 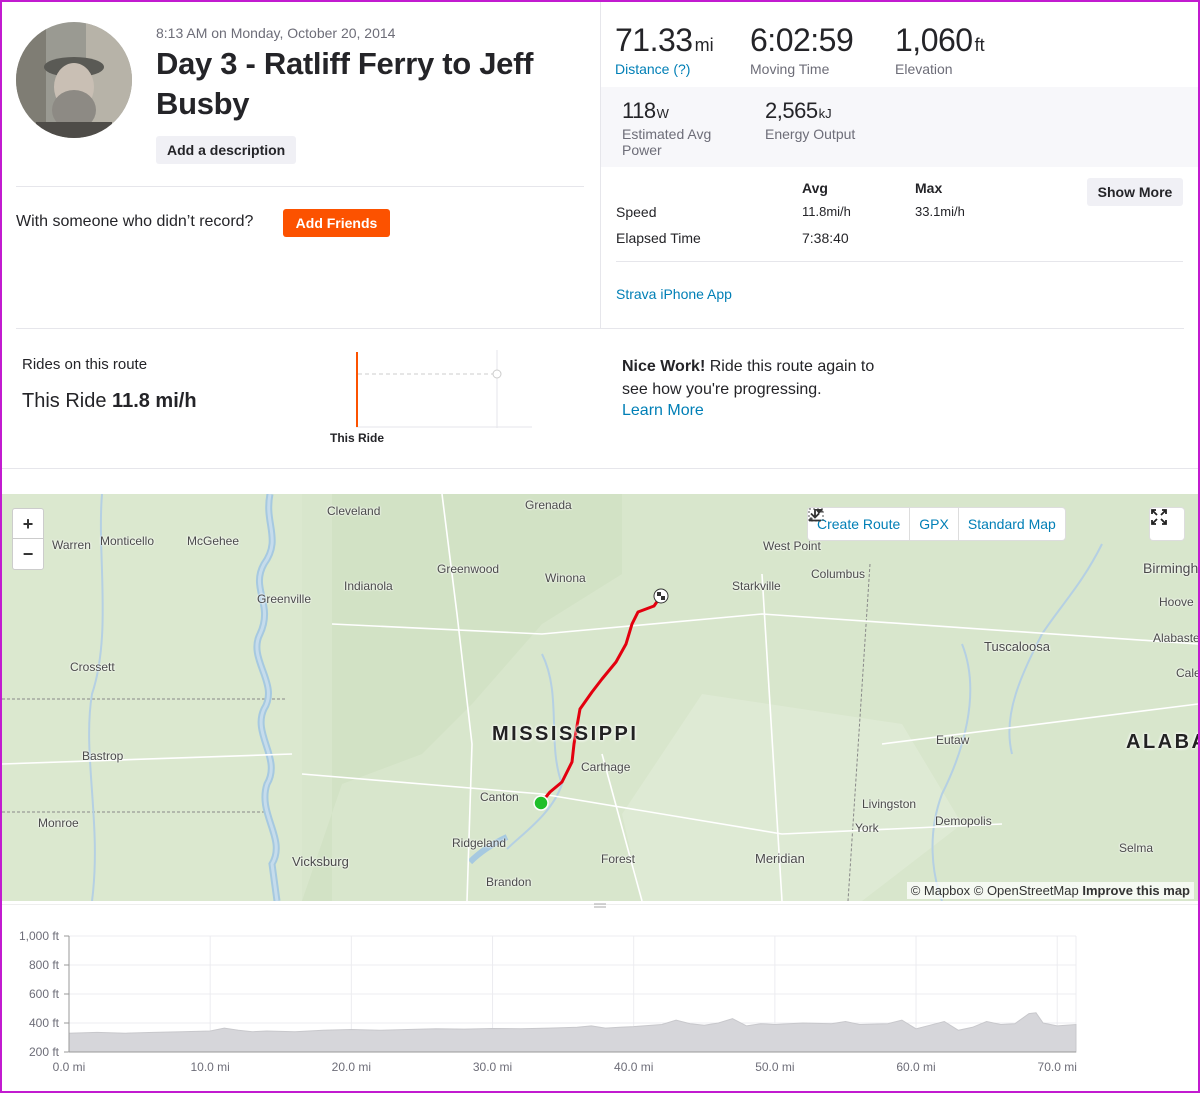 I want to click on map-label-meridian: Meridian, so click(x=780, y=858).